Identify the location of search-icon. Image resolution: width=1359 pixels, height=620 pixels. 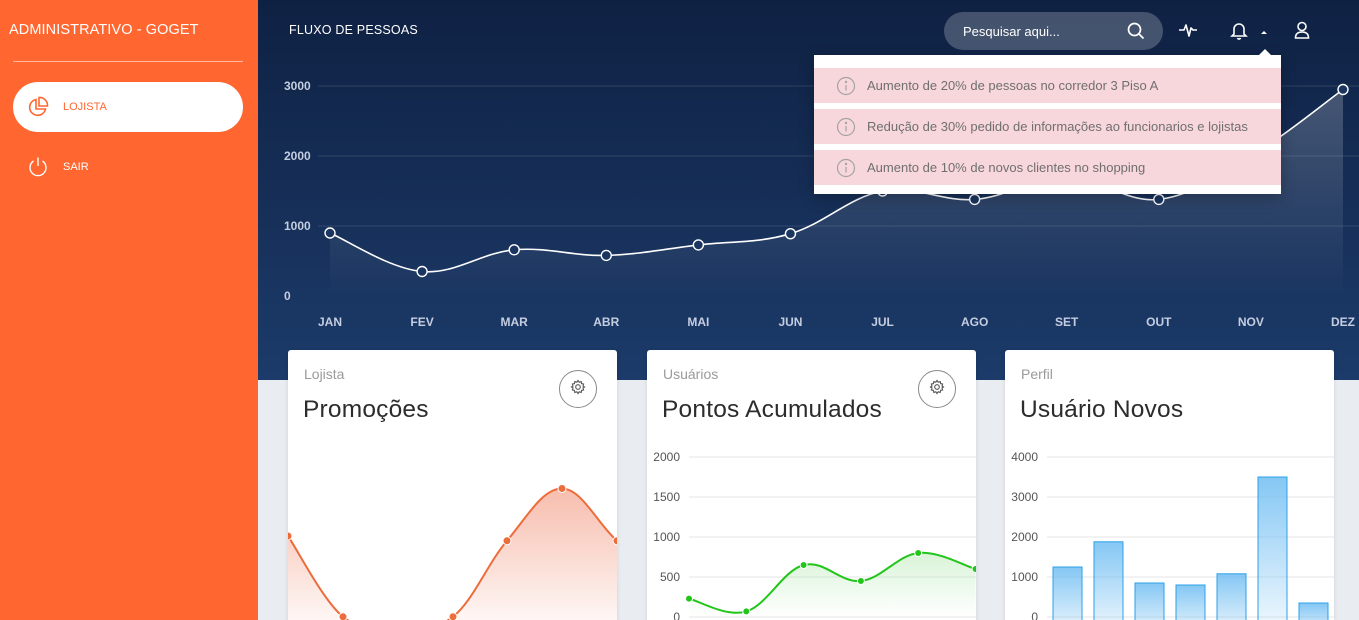
(1136, 33).